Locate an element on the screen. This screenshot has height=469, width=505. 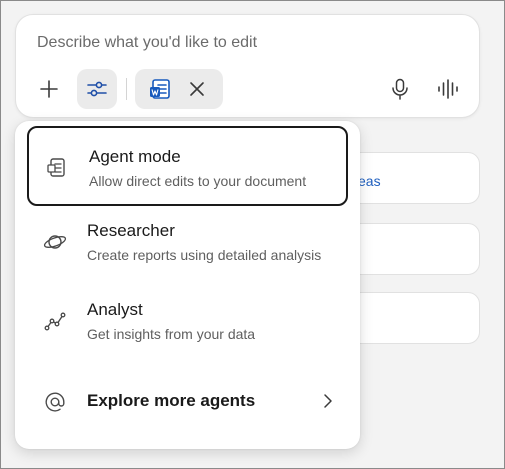
voice-waveform-icon is located at coordinates (448, 89).